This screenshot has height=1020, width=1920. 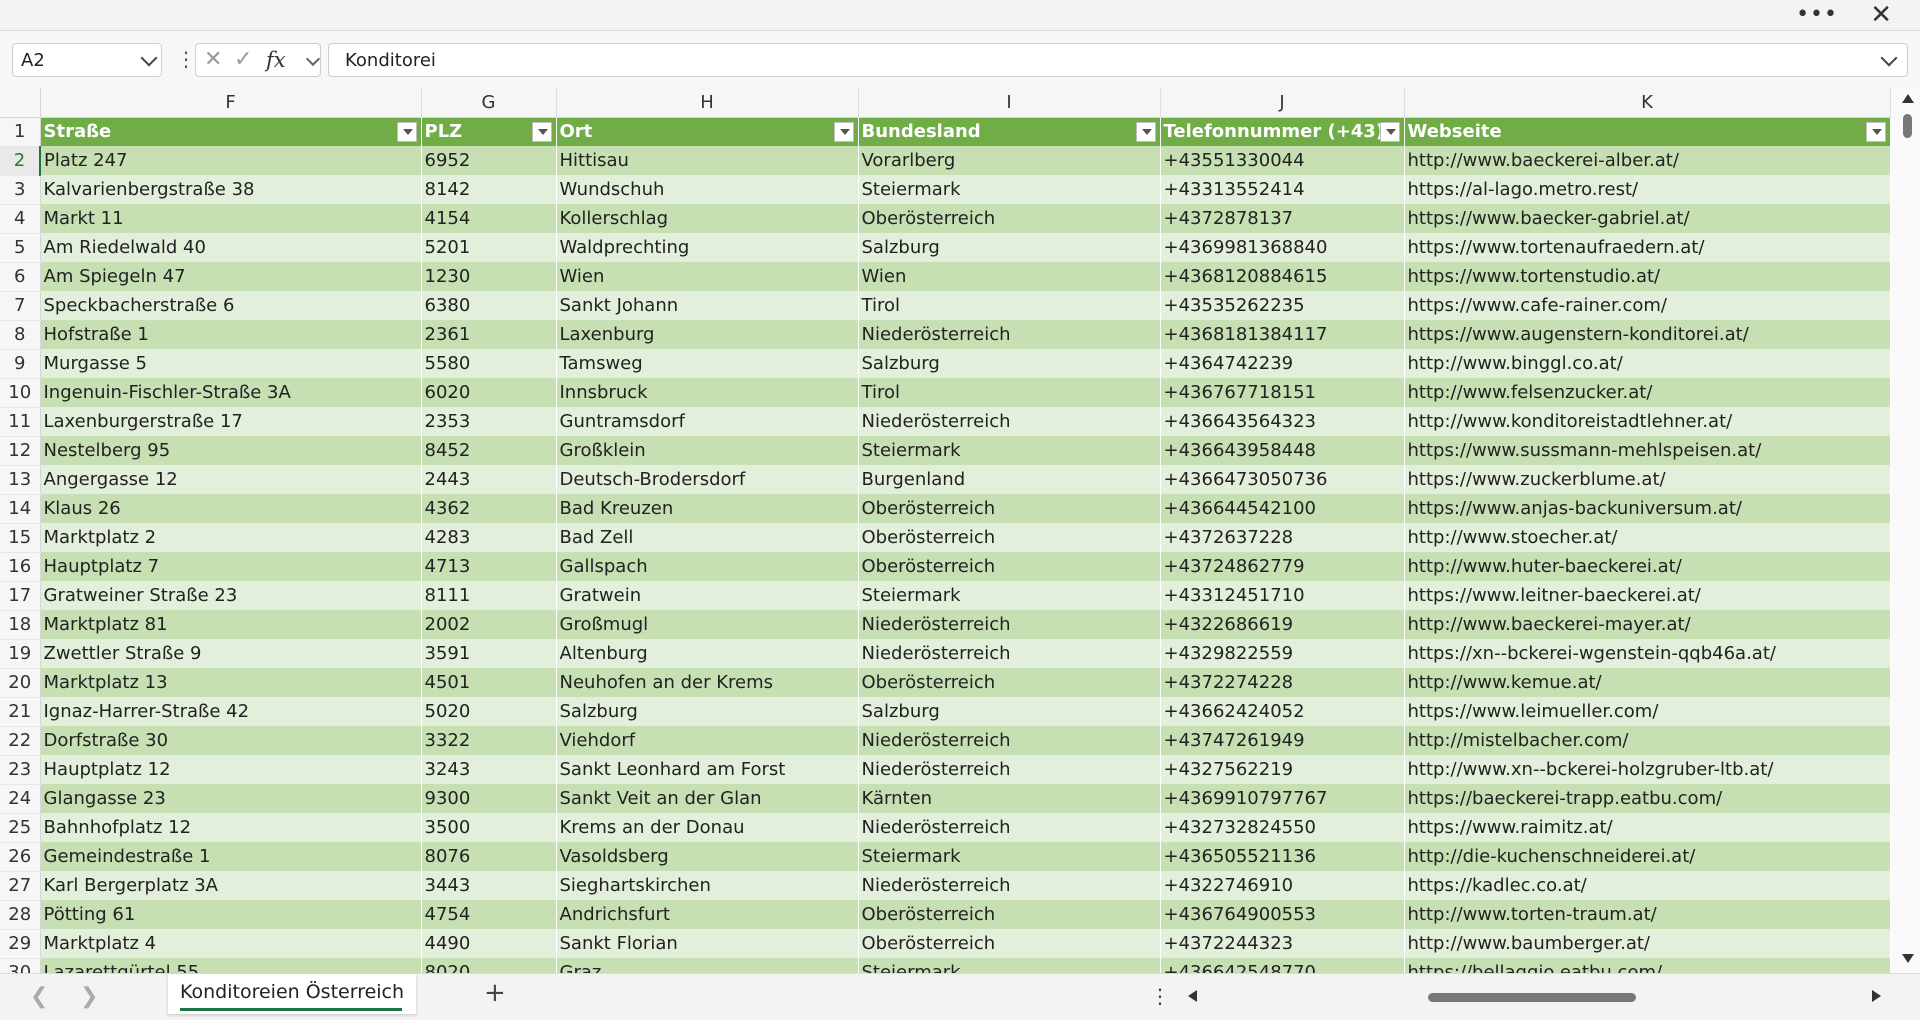 What do you see at coordinates (489, 508) in the screenshot?
I see `table-cell: 4362` at bounding box center [489, 508].